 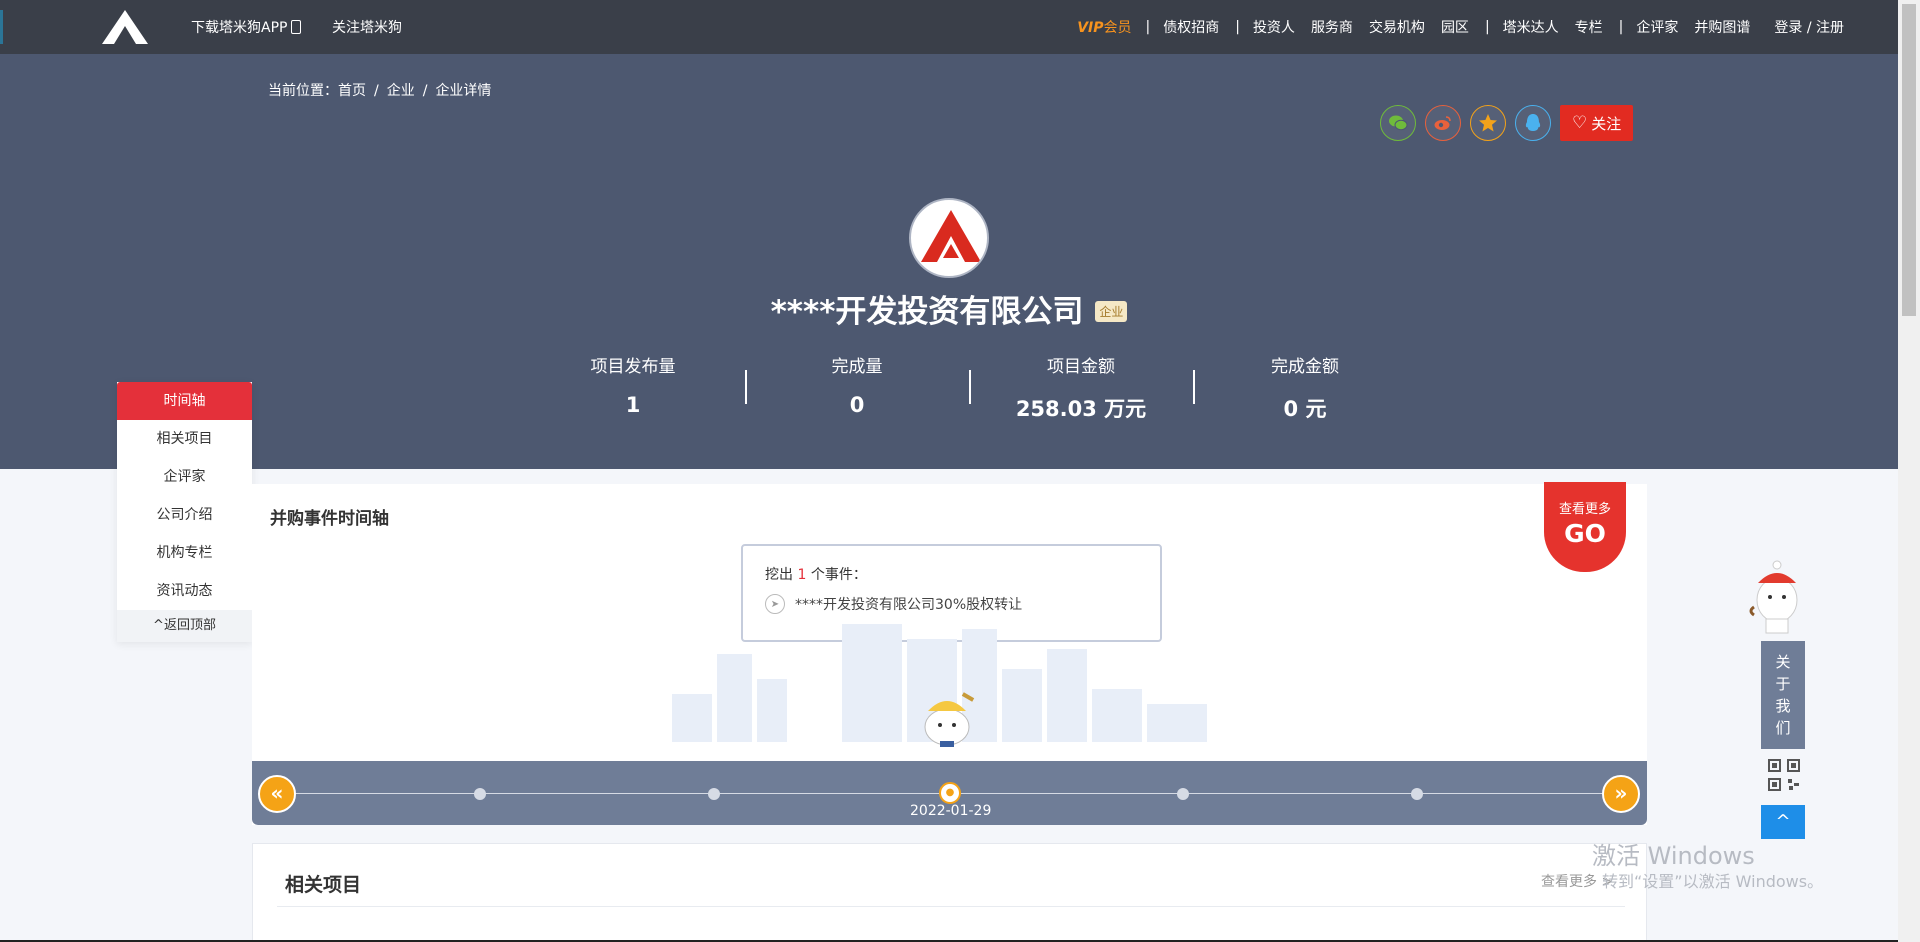 What do you see at coordinates (184, 591) in the screenshot?
I see `sidenav-item-news: 资讯动态` at bounding box center [184, 591].